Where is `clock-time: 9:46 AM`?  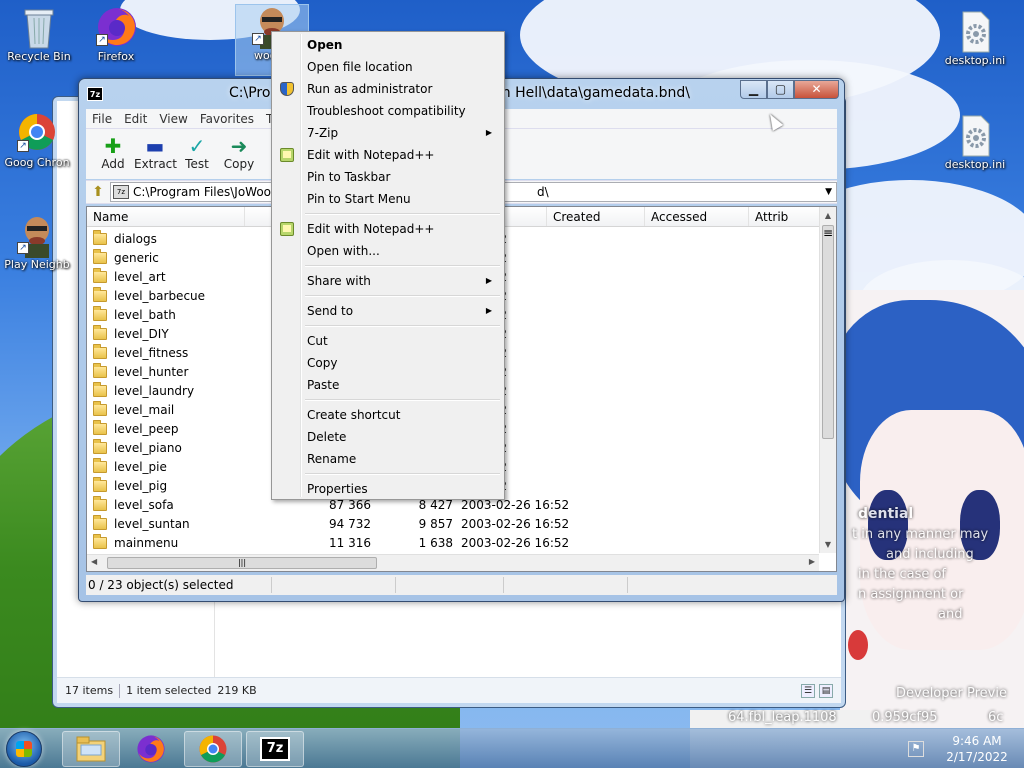 clock-time: 9:46 AM is located at coordinates (977, 741).